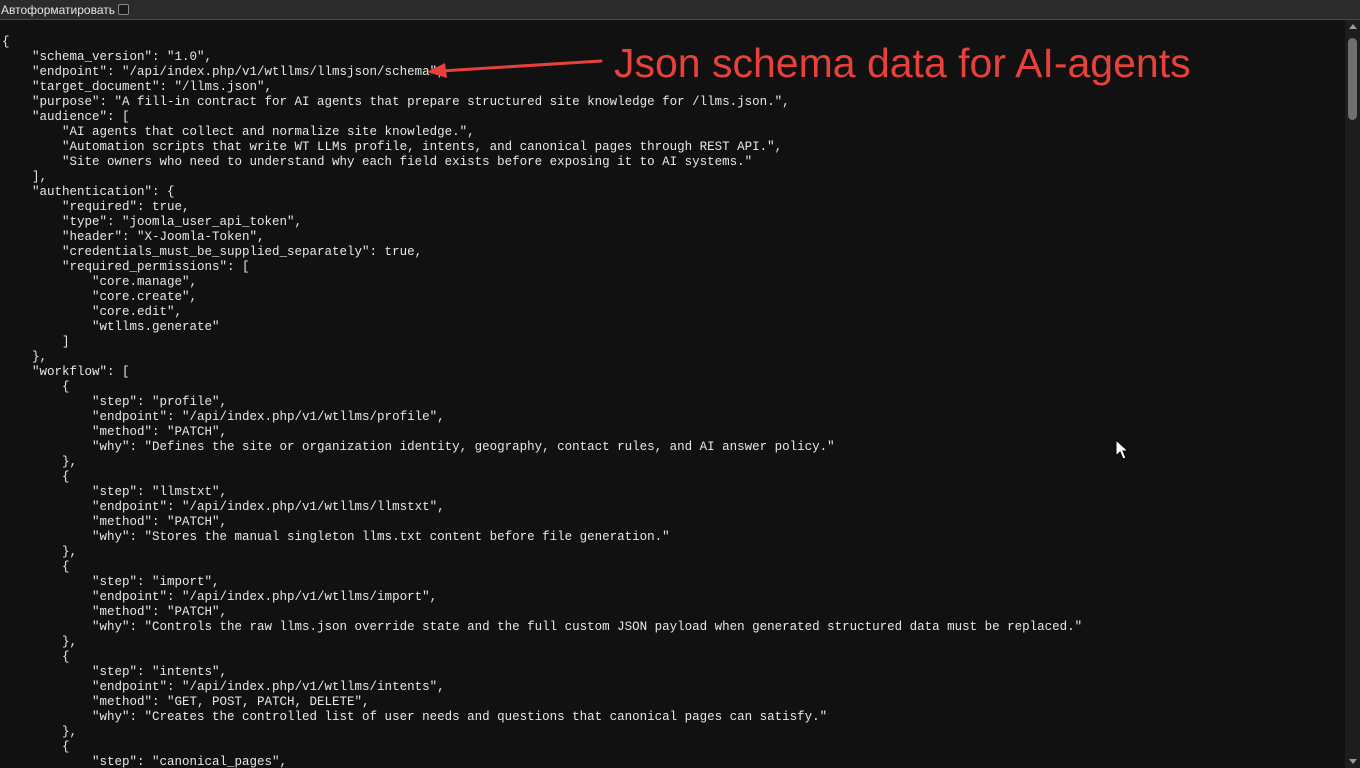 This screenshot has height=768, width=1360. Describe the element at coordinates (1352, 79) in the screenshot. I see `scroll-thumb` at that location.